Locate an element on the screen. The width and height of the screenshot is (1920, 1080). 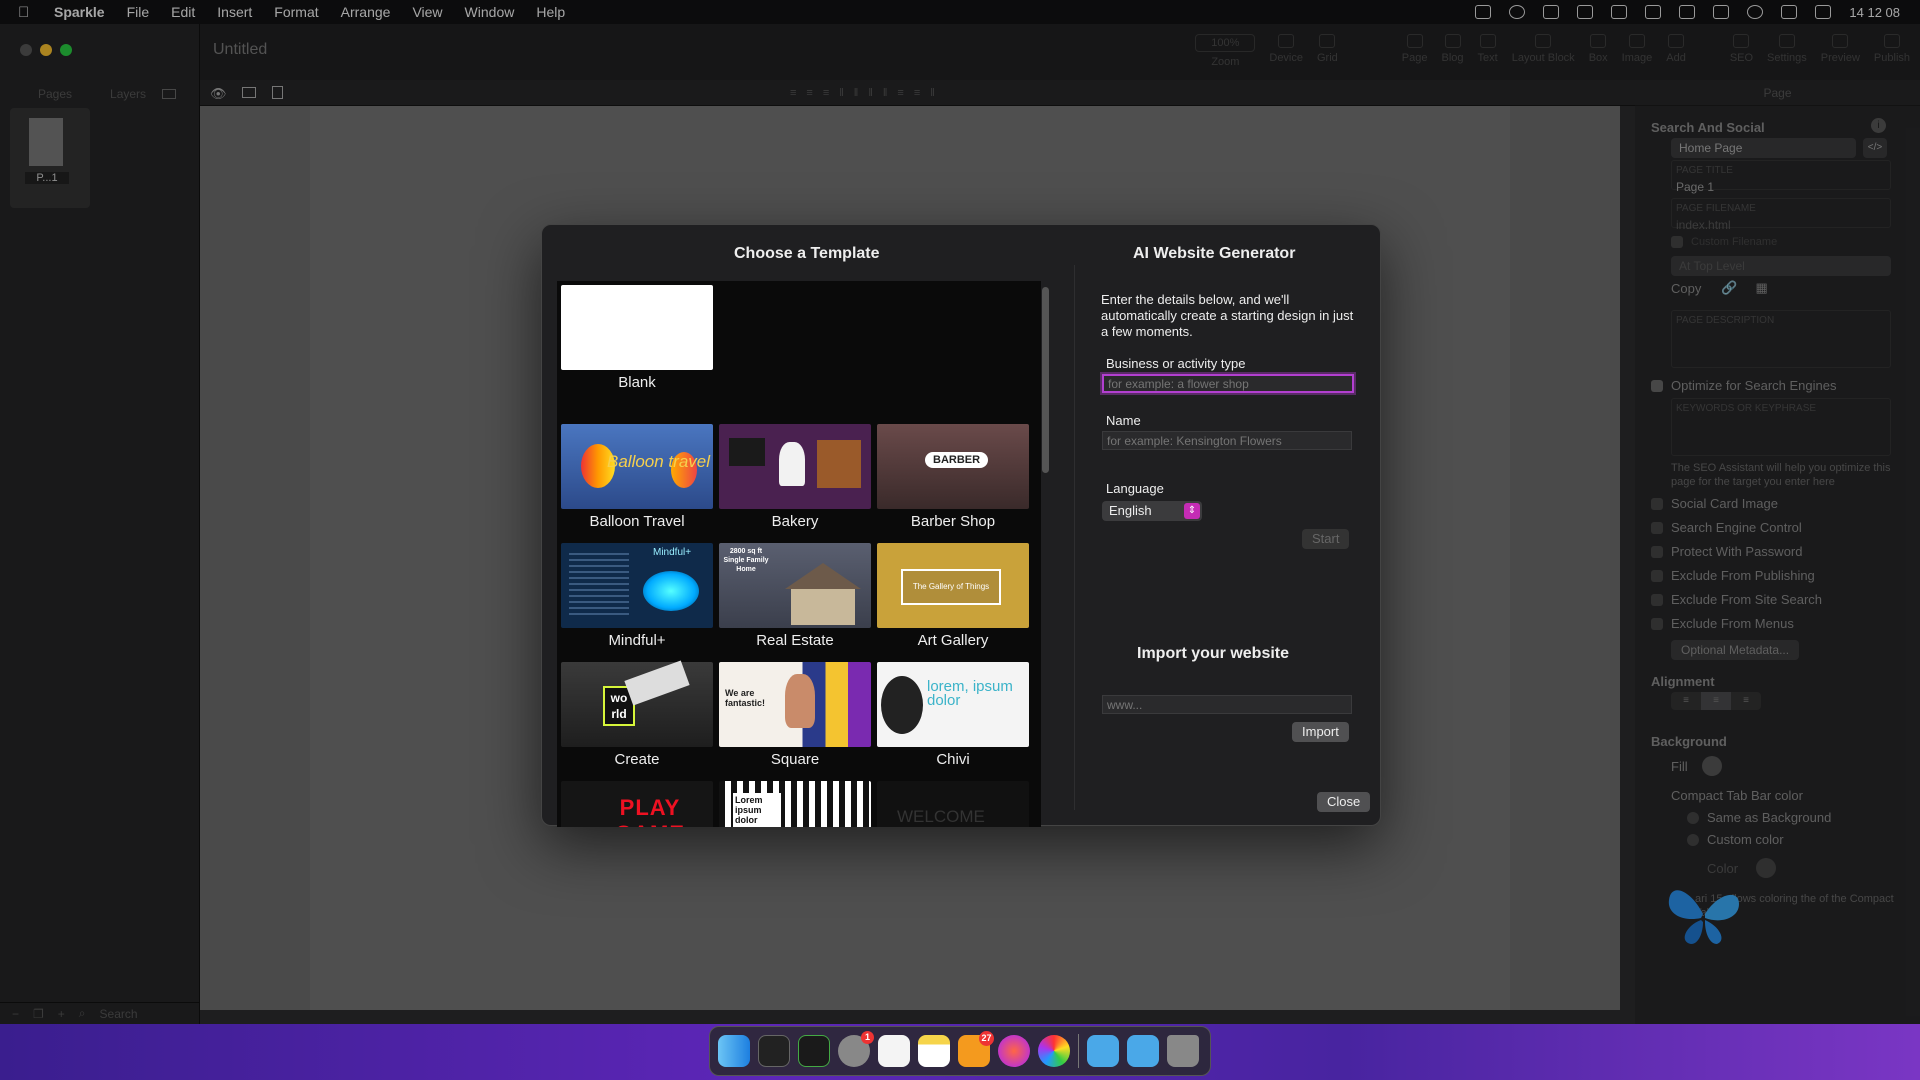
sparkle-icon is located at coordinates (1054, 1051).